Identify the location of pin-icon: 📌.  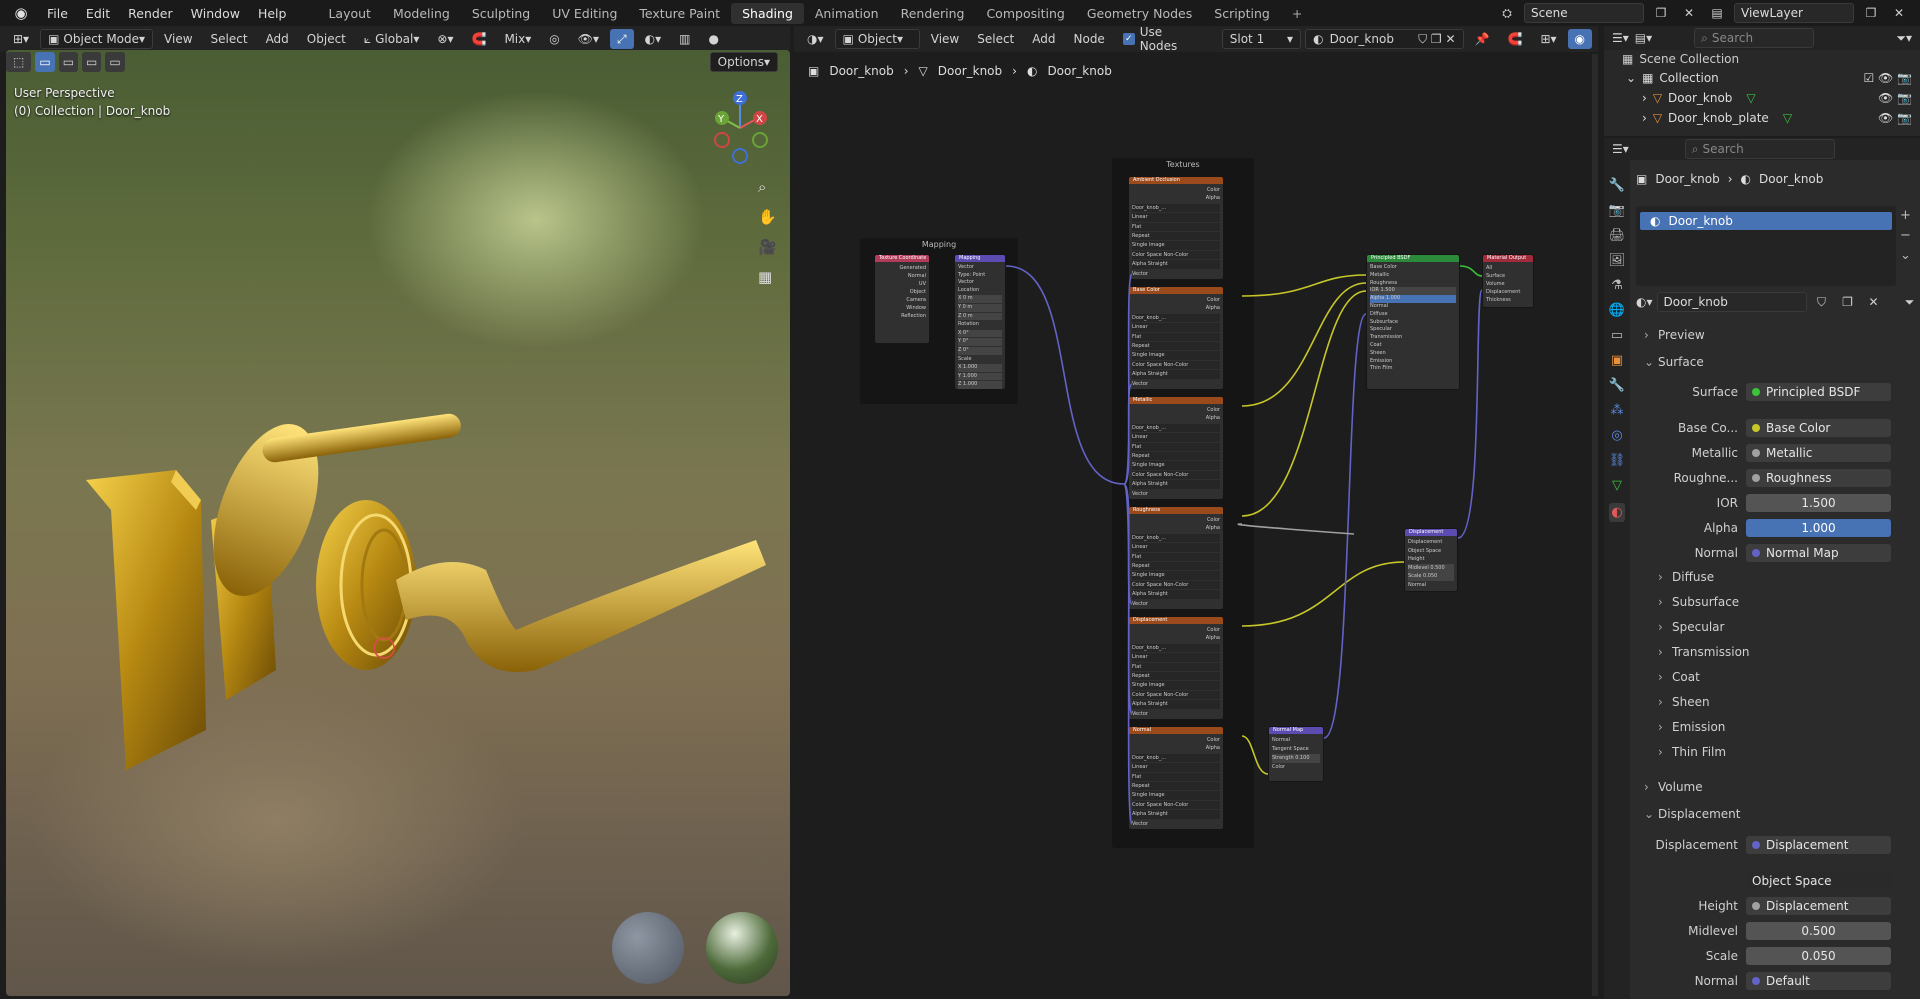
(1482, 39).